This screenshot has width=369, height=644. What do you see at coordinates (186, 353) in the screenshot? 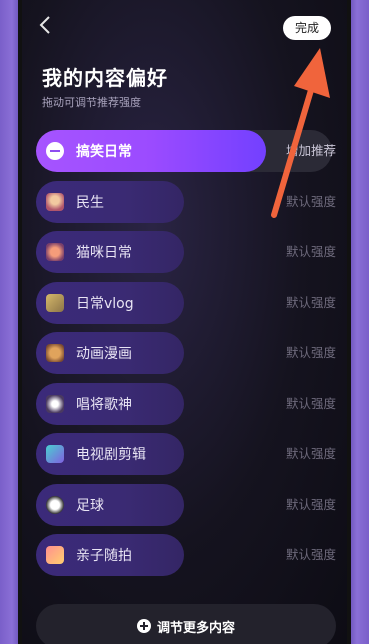
I see `list-item: 动画漫画 默认强度` at bounding box center [186, 353].